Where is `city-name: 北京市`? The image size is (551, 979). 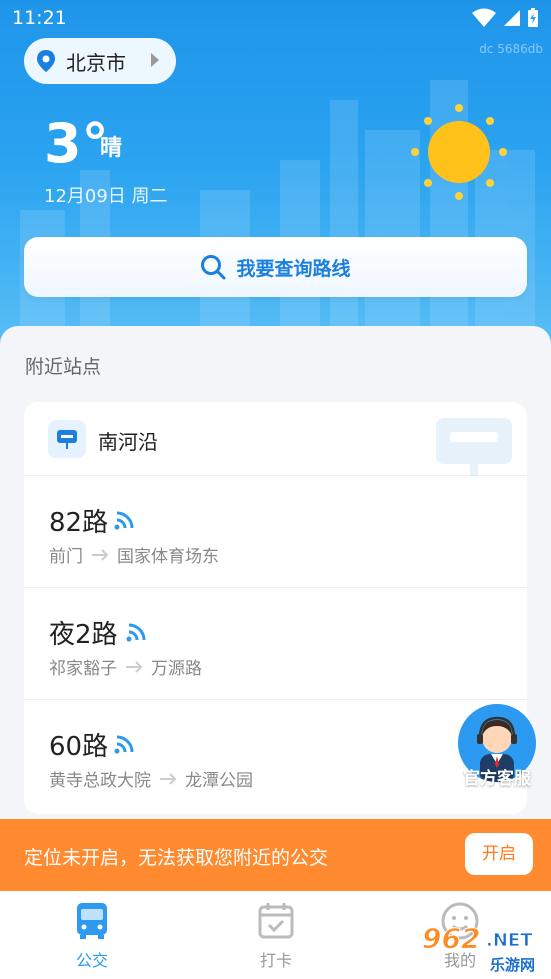
city-name: 北京市 is located at coordinates (96, 62).